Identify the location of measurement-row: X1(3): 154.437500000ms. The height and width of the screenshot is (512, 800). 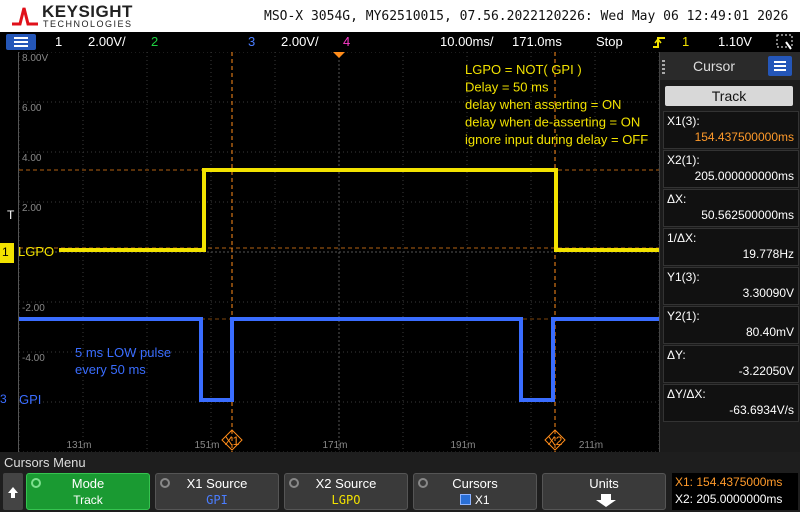
(731, 130).